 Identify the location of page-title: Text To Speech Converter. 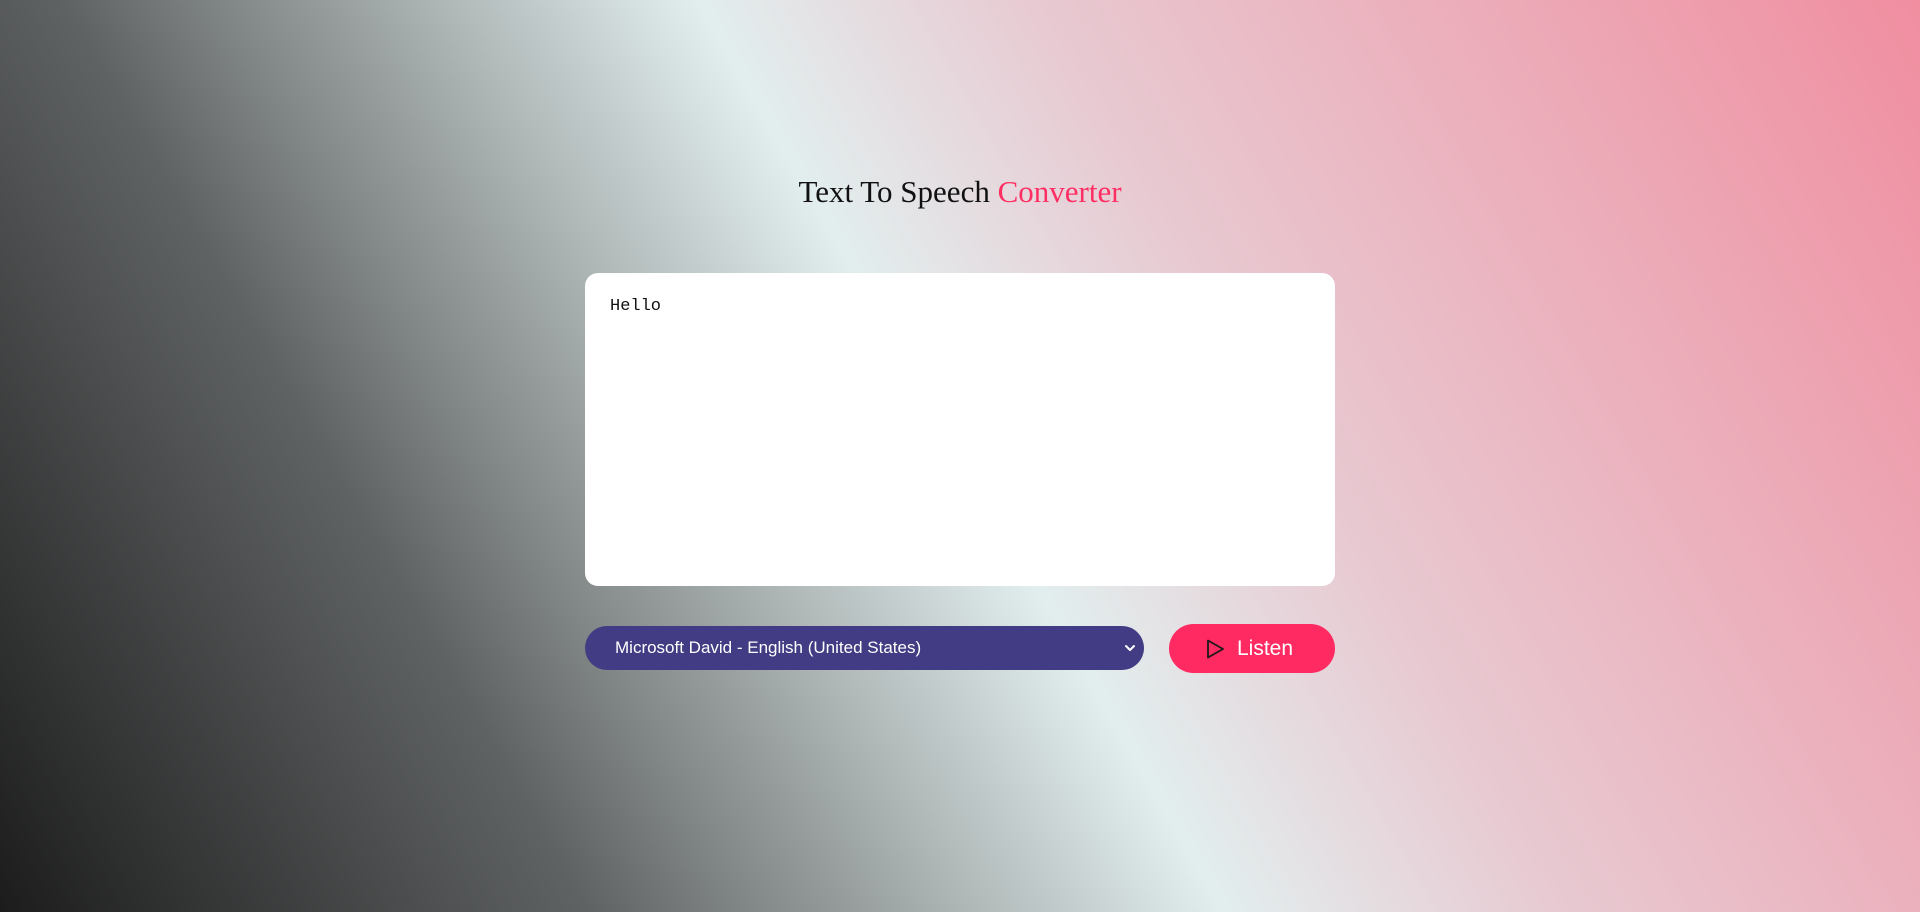
(960, 191).